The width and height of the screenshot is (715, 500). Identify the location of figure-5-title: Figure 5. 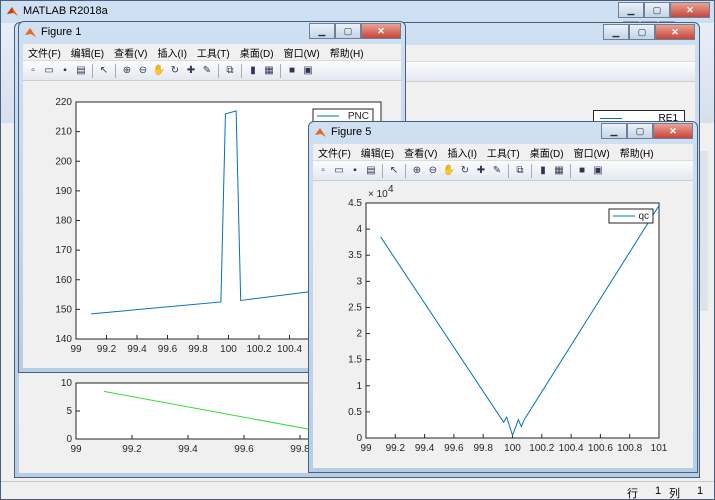
(351, 132).